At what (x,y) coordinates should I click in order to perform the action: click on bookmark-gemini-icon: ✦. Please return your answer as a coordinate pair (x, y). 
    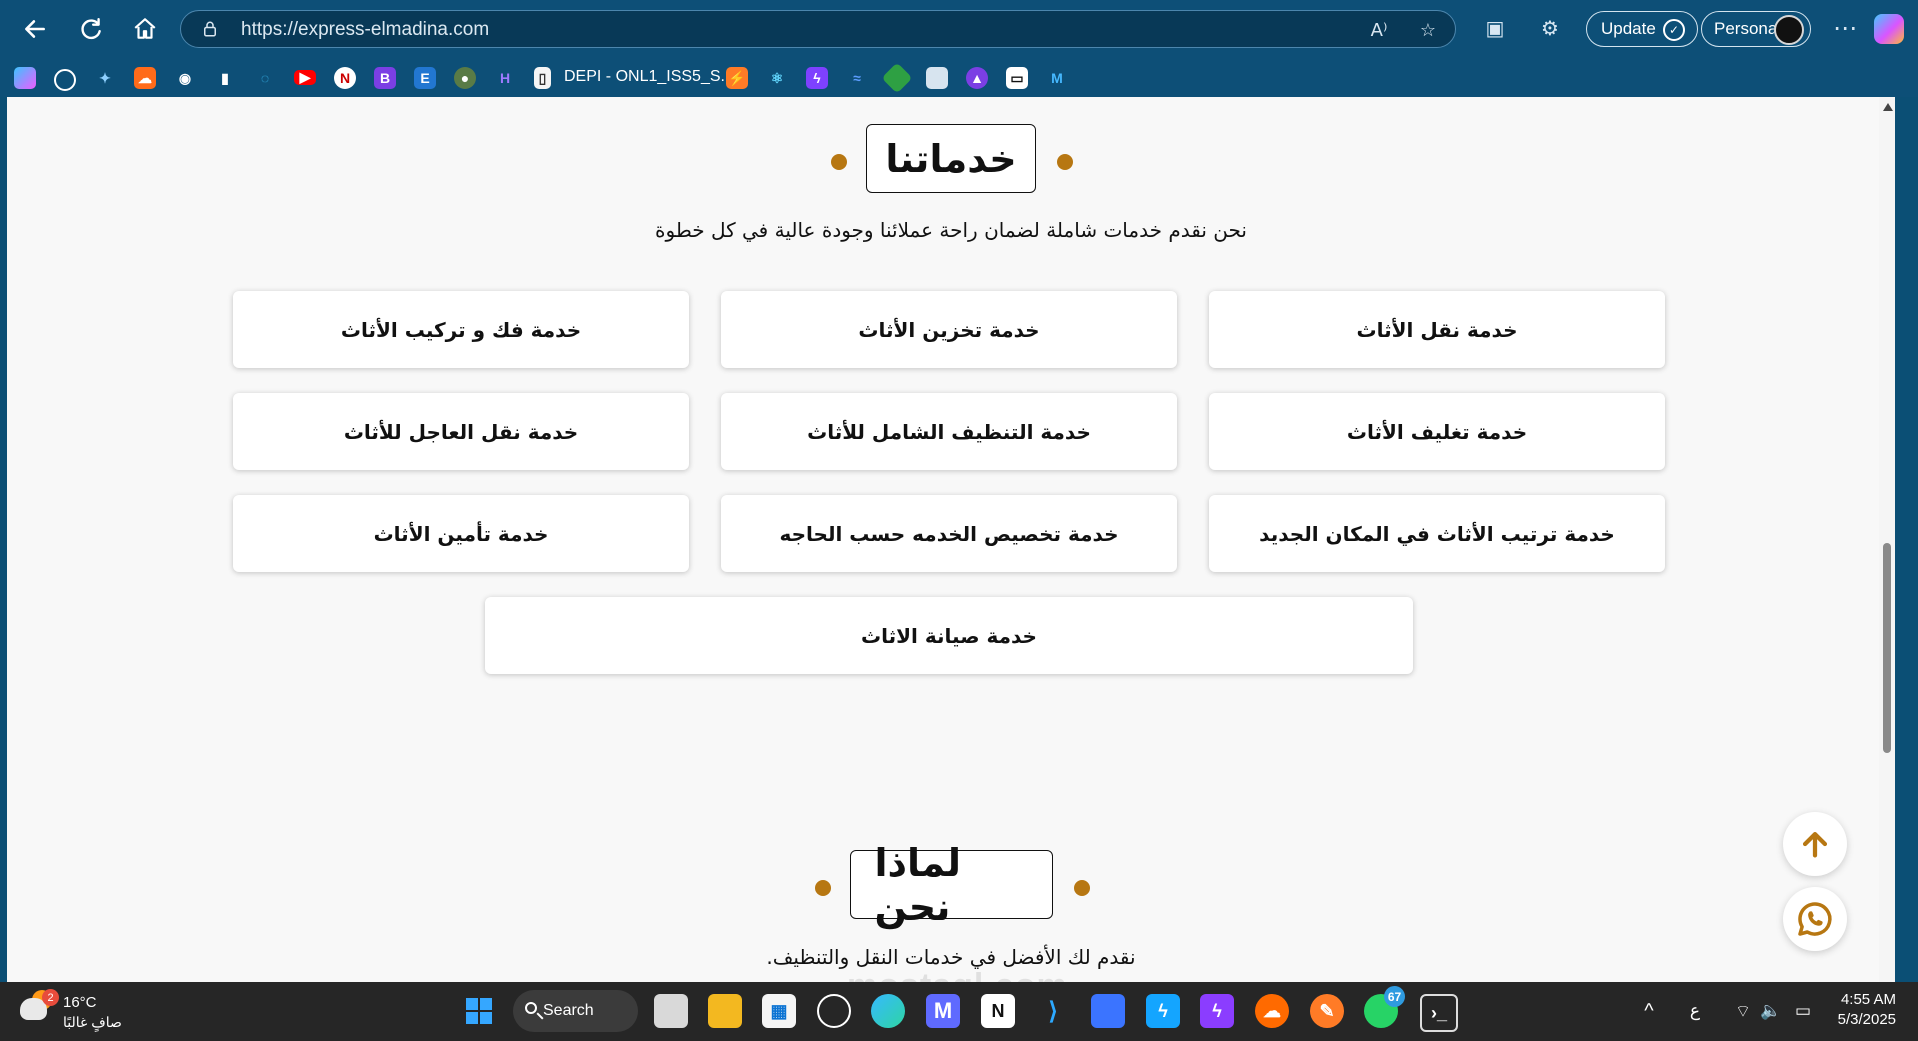
    Looking at the image, I should click on (105, 78).